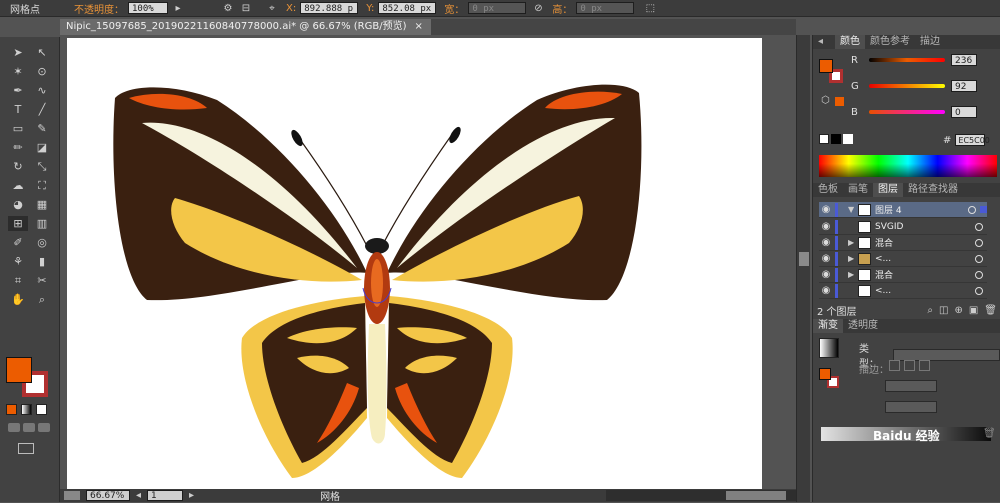  What do you see at coordinates (42, 128) in the screenshot?
I see `paintbrush-tool-icon: ✎` at bounding box center [42, 128].